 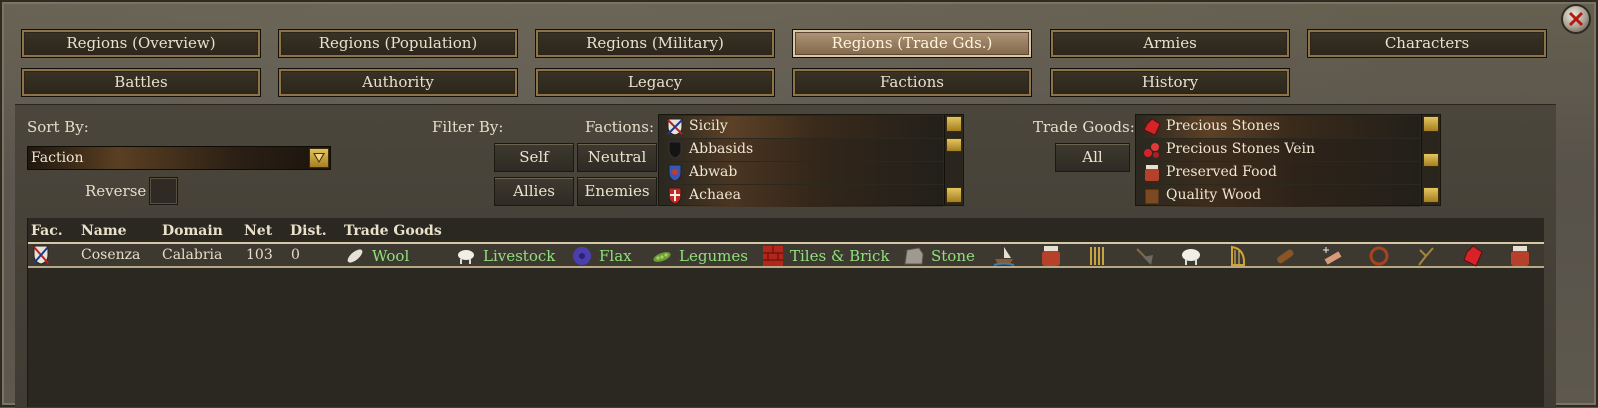 I want to click on tab-regions-military: Regions (Military), so click(x=655, y=43).